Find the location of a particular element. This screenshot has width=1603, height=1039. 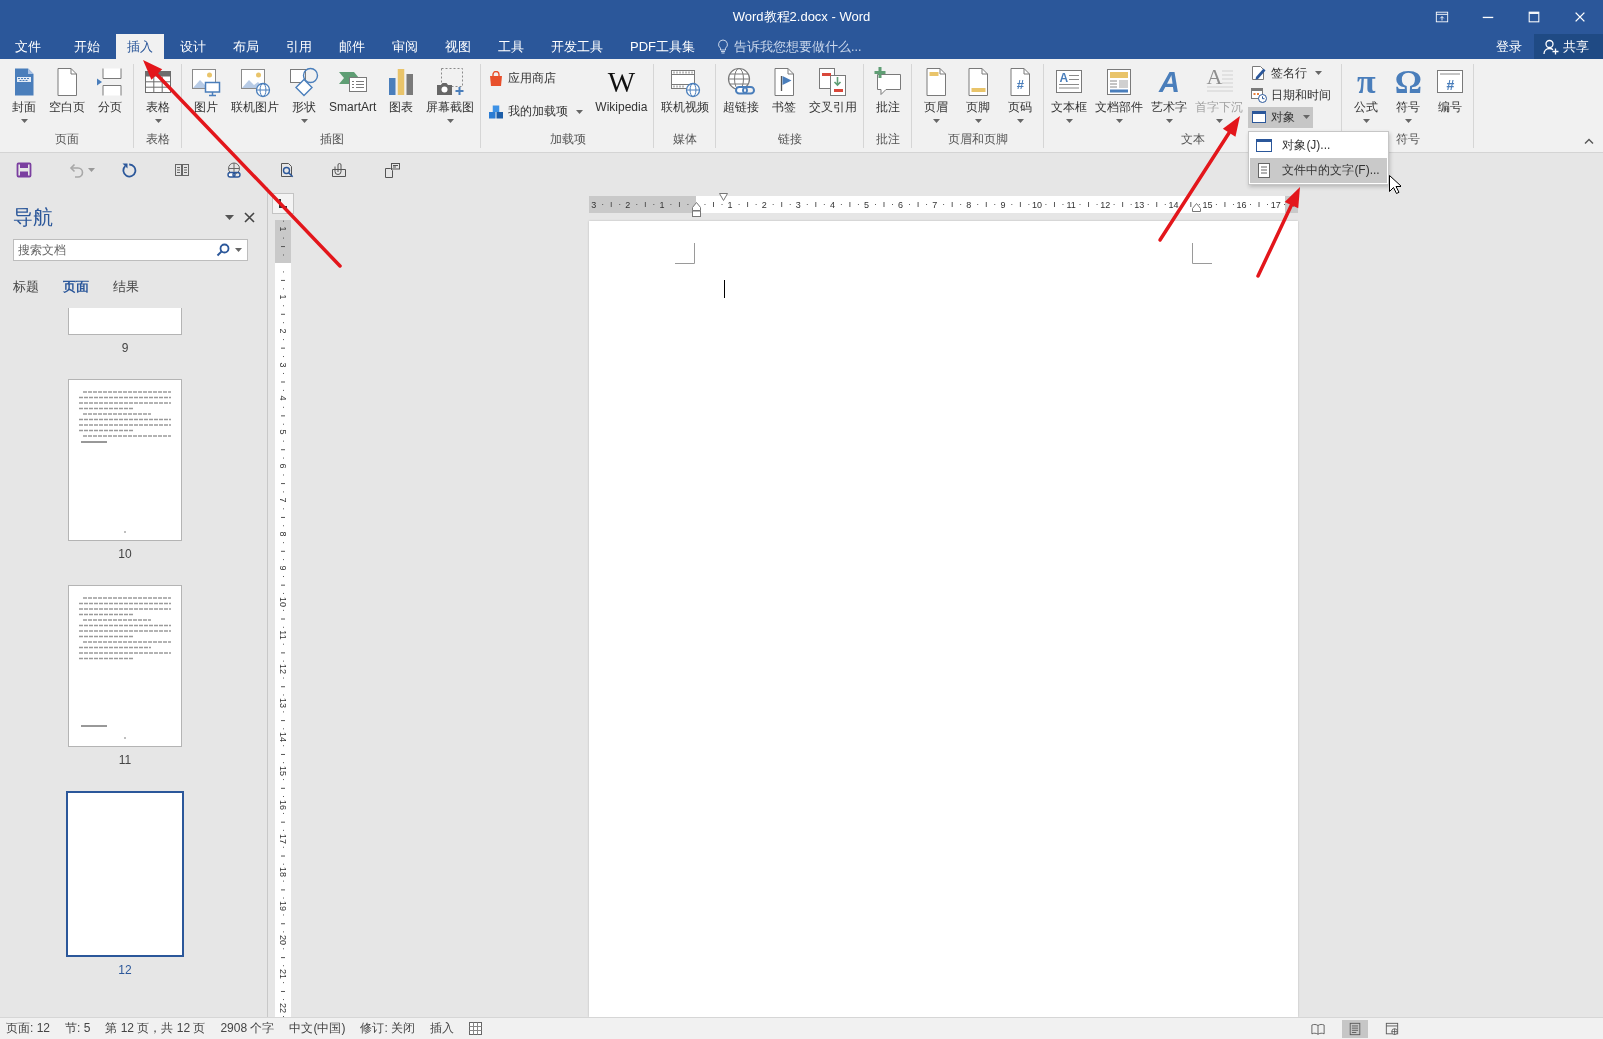

group-label: 页眉和页脚 is located at coordinates (978, 139).